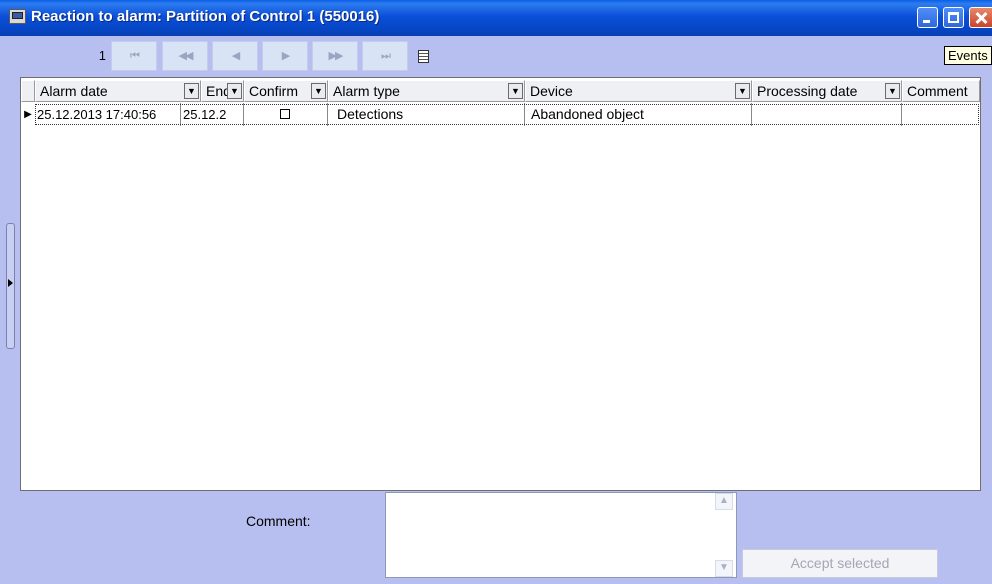  I want to click on comment-label: Comment:, so click(278, 521).